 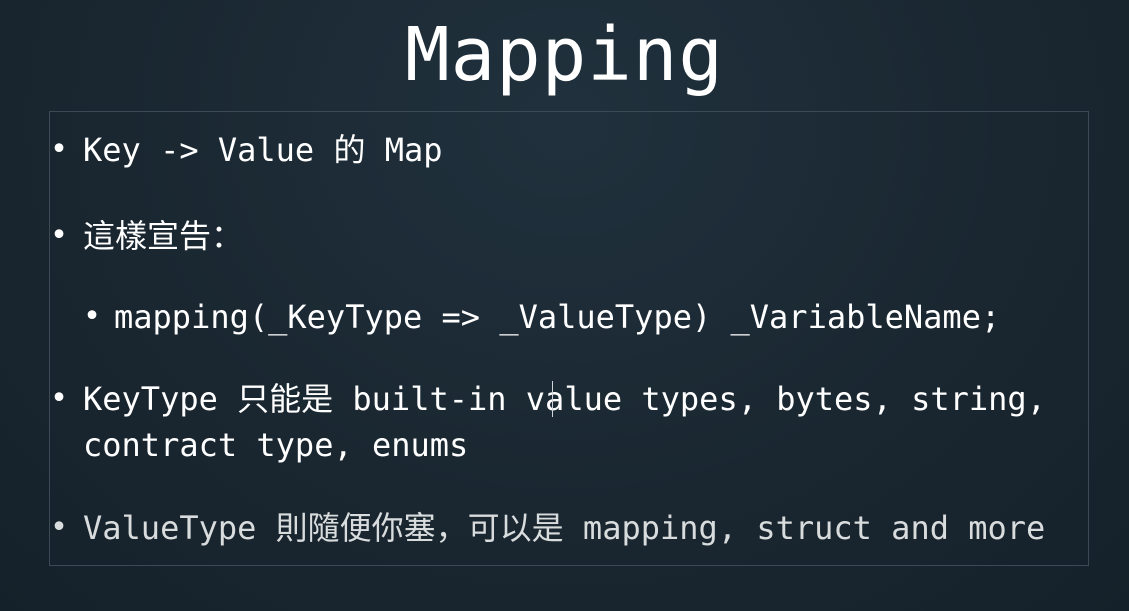 What do you see at coordinates (263, 150) in the screenshot?
I see `bullet-key-value: Key -> Value 的 Map` at bounding box center [263, 150].